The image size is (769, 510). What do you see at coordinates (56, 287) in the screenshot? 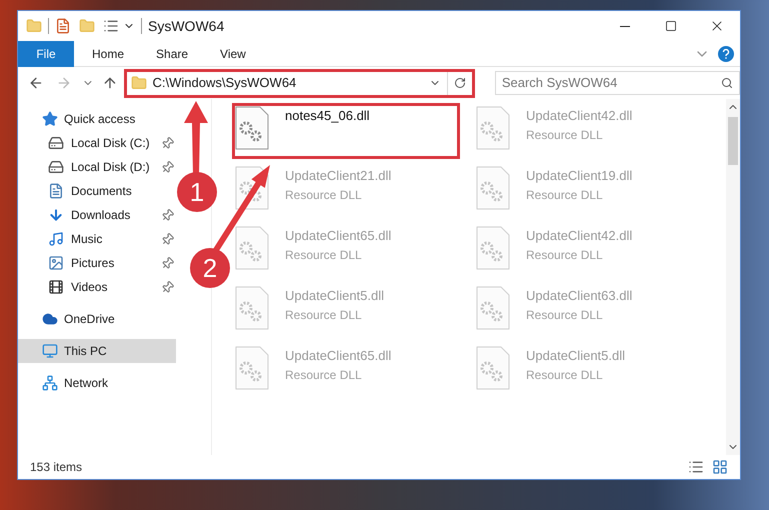
I see `film-icon` at bounding box center [56, 287].